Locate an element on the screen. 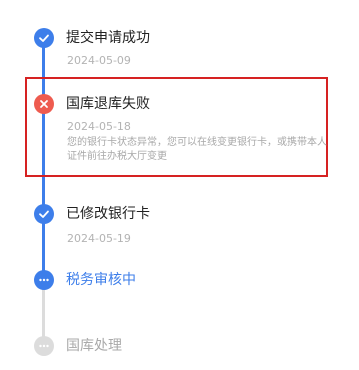 The width and height of the screenshot is (359, 370). step-2-title: 国库退库失败 is located at coordinates (108, 104).